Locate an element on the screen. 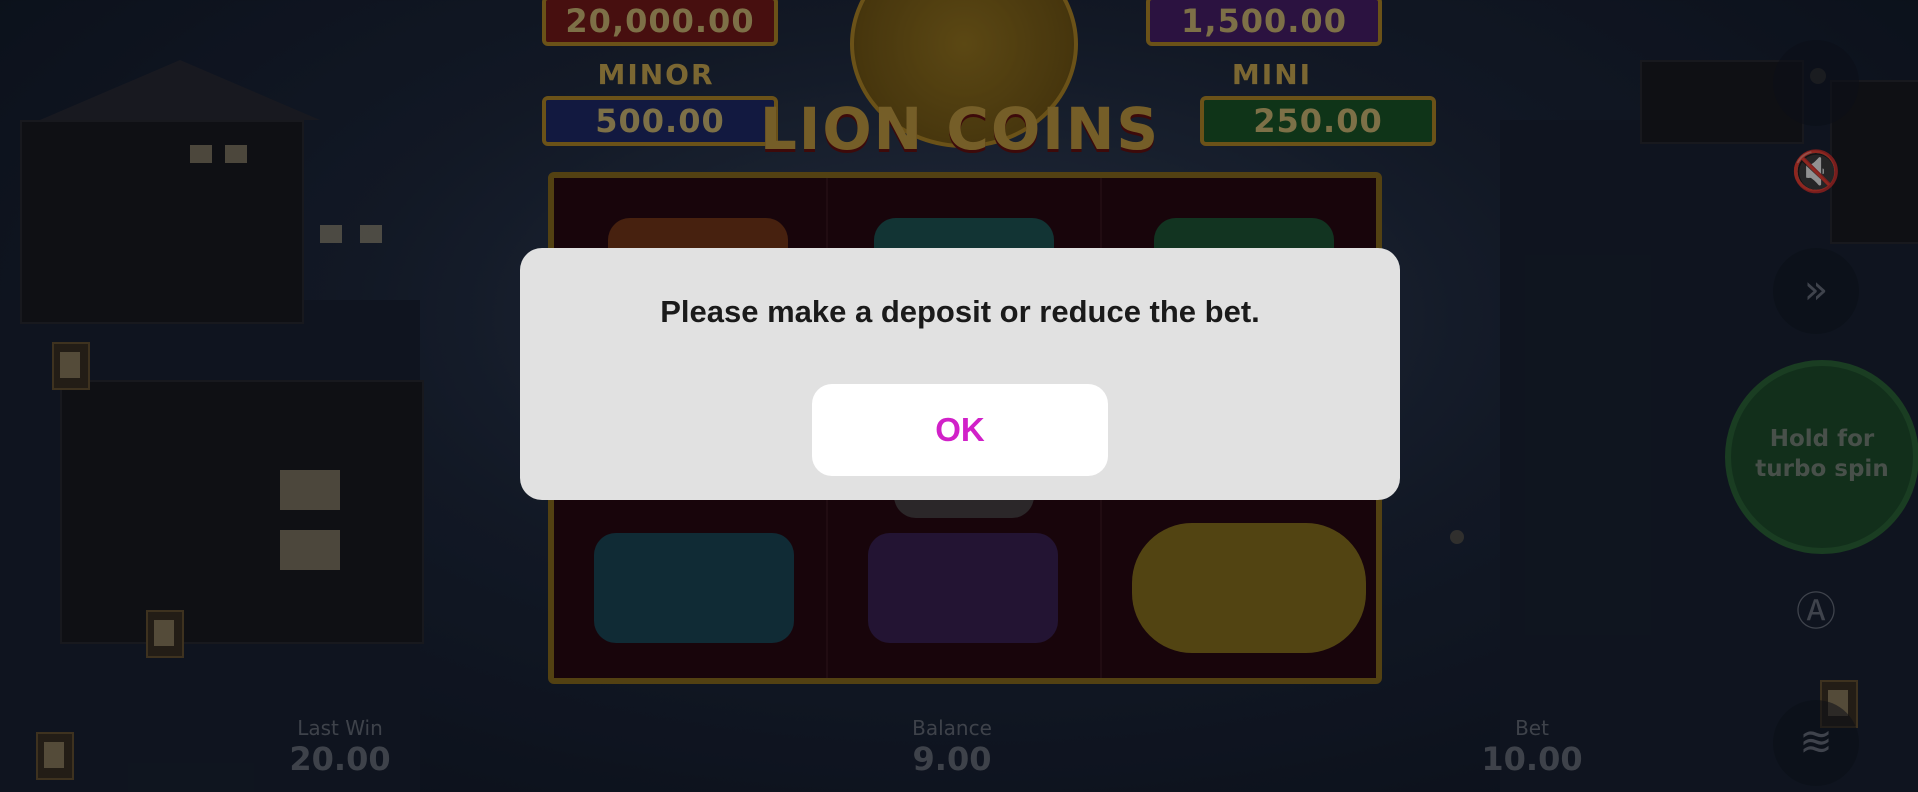 Image resolution: width=1918 pixels, height=792 pixels. dialog-message: Please make a deposit or reduce the bet. is located at coordinates (960, 311).